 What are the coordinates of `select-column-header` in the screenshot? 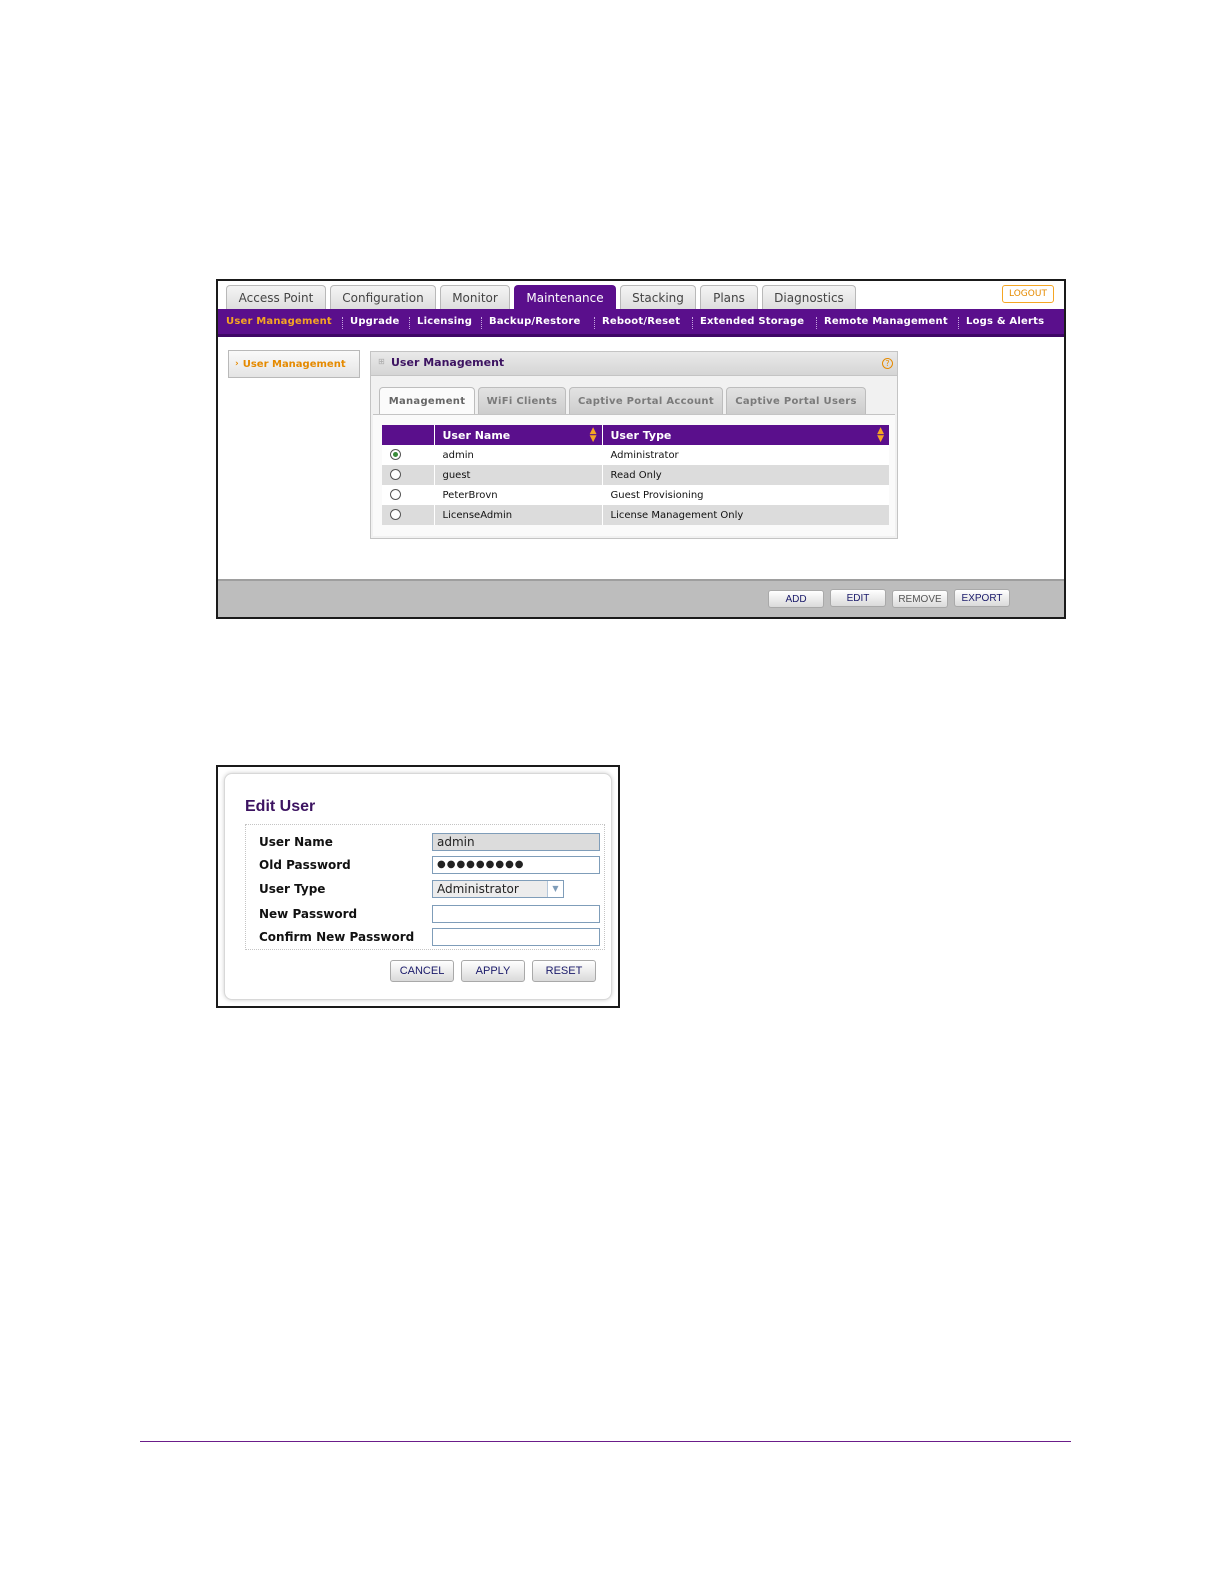 It's located at (408, 435).